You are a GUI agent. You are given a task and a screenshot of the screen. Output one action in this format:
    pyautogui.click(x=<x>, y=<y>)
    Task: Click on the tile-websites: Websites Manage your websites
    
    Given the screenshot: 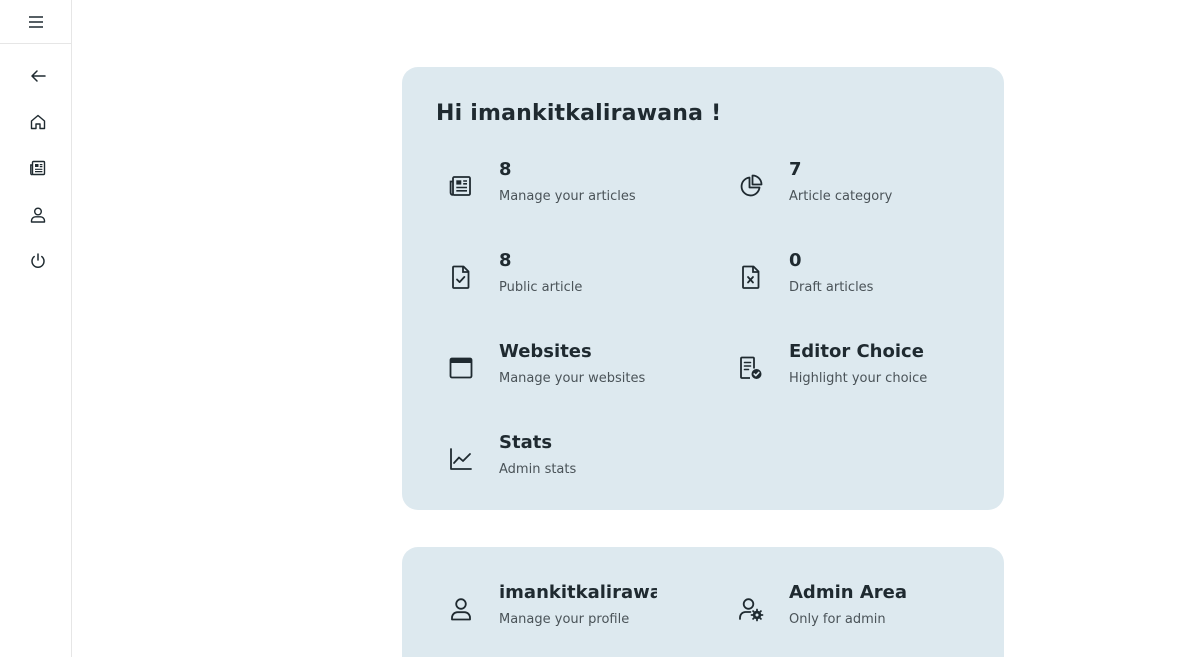 What is the action you would take?
    pyautogui.click(x=563, y=371)
    